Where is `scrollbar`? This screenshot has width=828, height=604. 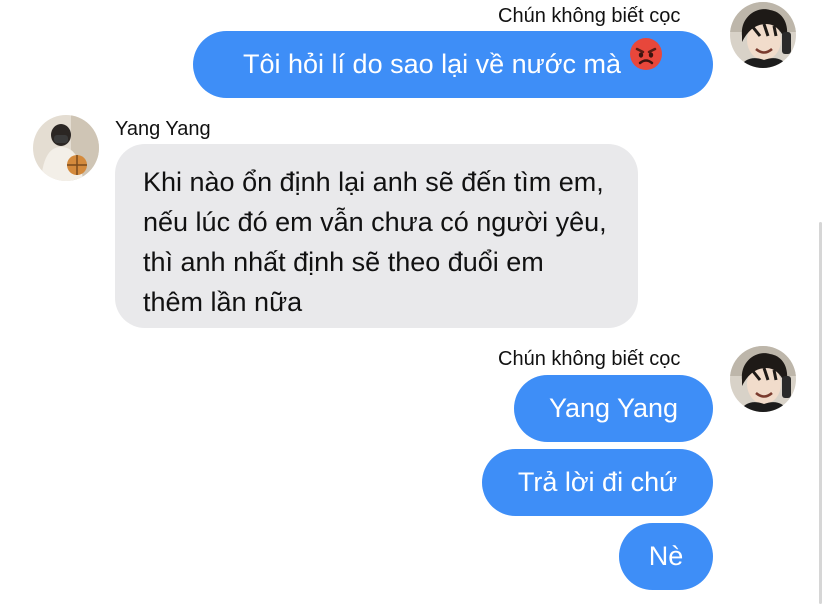 scrollbar is located at coordinates (820, 413).